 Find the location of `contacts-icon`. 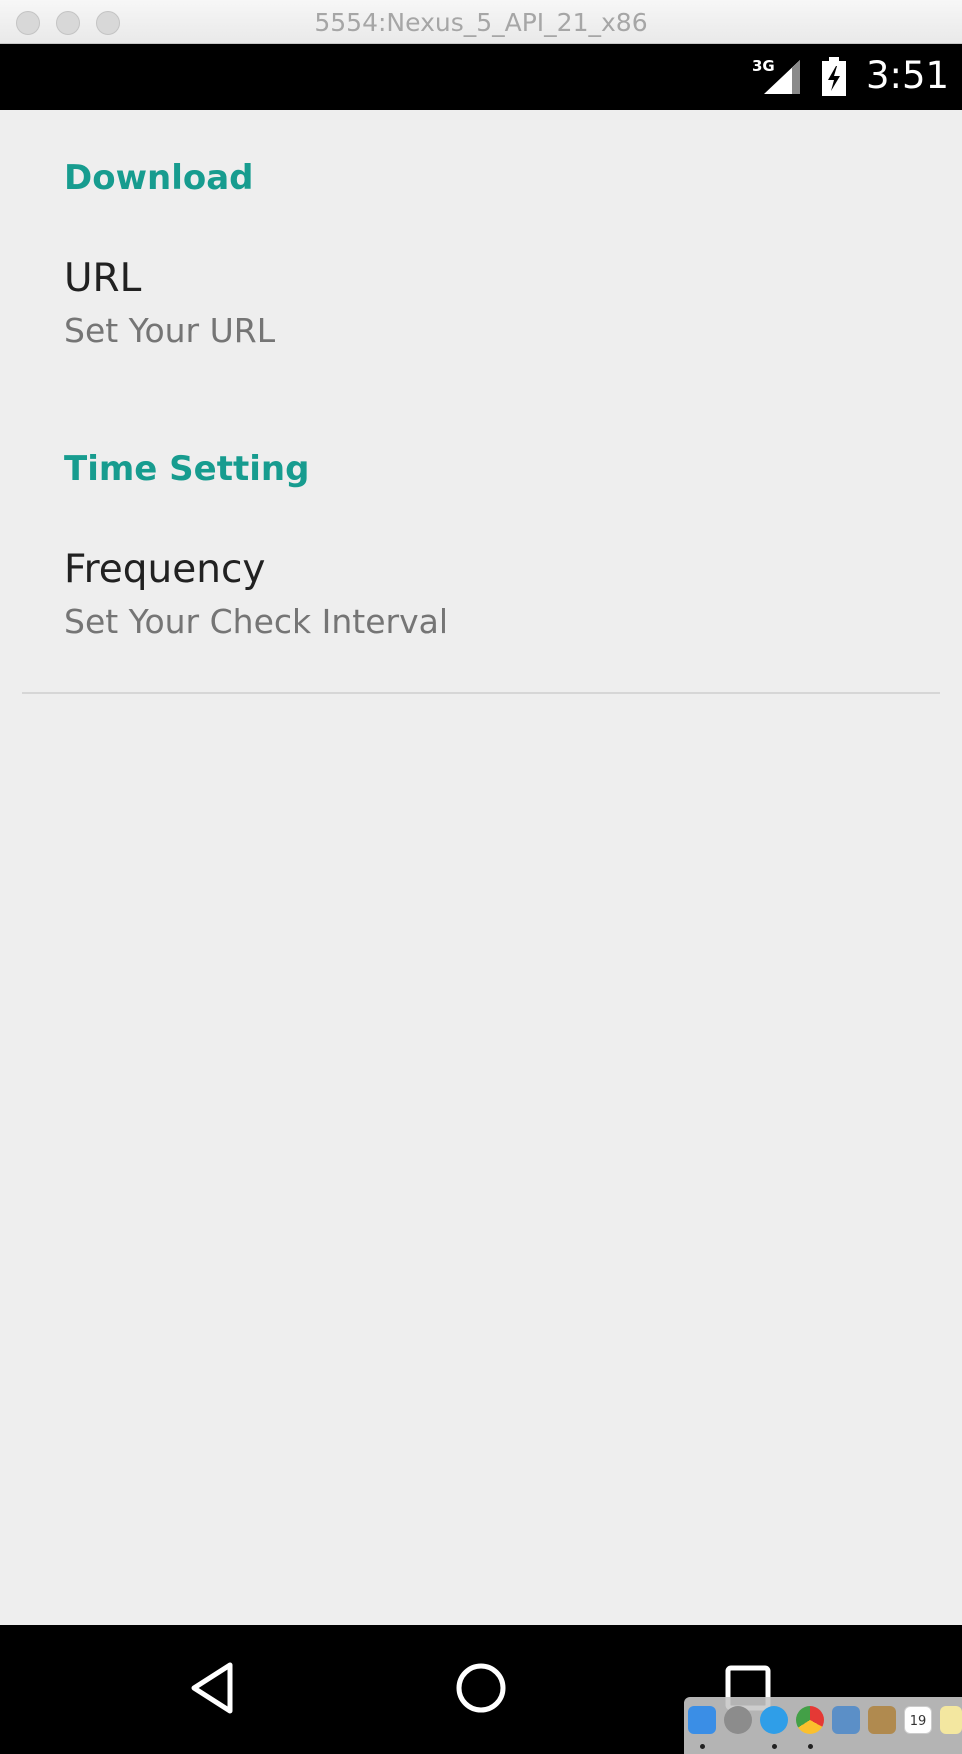

contacts-icon is located at coordinates (882, 1720).